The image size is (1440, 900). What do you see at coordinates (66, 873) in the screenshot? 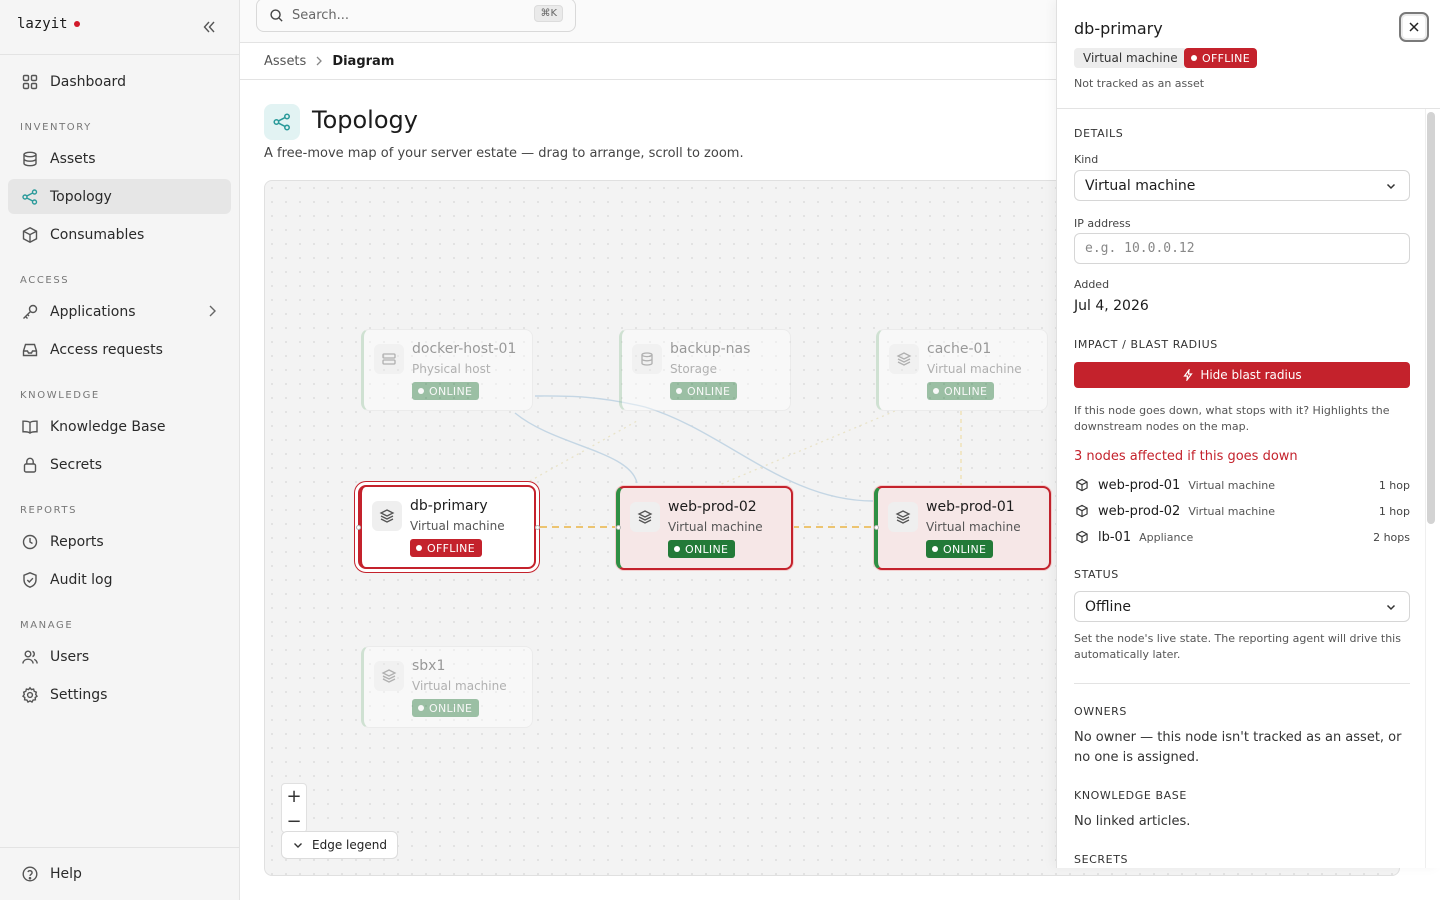
I see `sidebar-item-label: Help` at bounding box center [66, 873].